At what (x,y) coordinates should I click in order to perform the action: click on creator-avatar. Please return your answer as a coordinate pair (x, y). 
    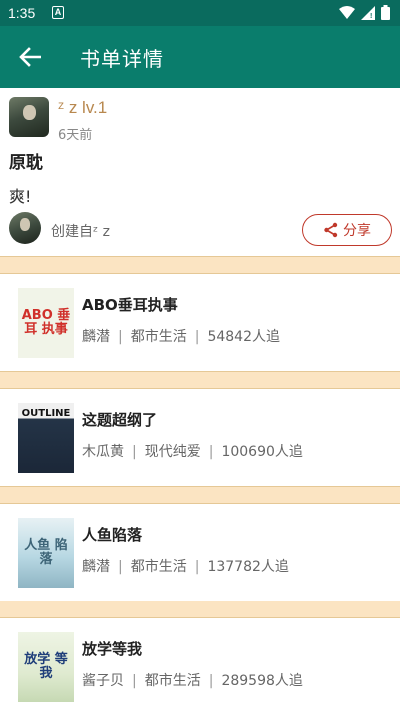
    Looking at the image, I should click on (25, 228).